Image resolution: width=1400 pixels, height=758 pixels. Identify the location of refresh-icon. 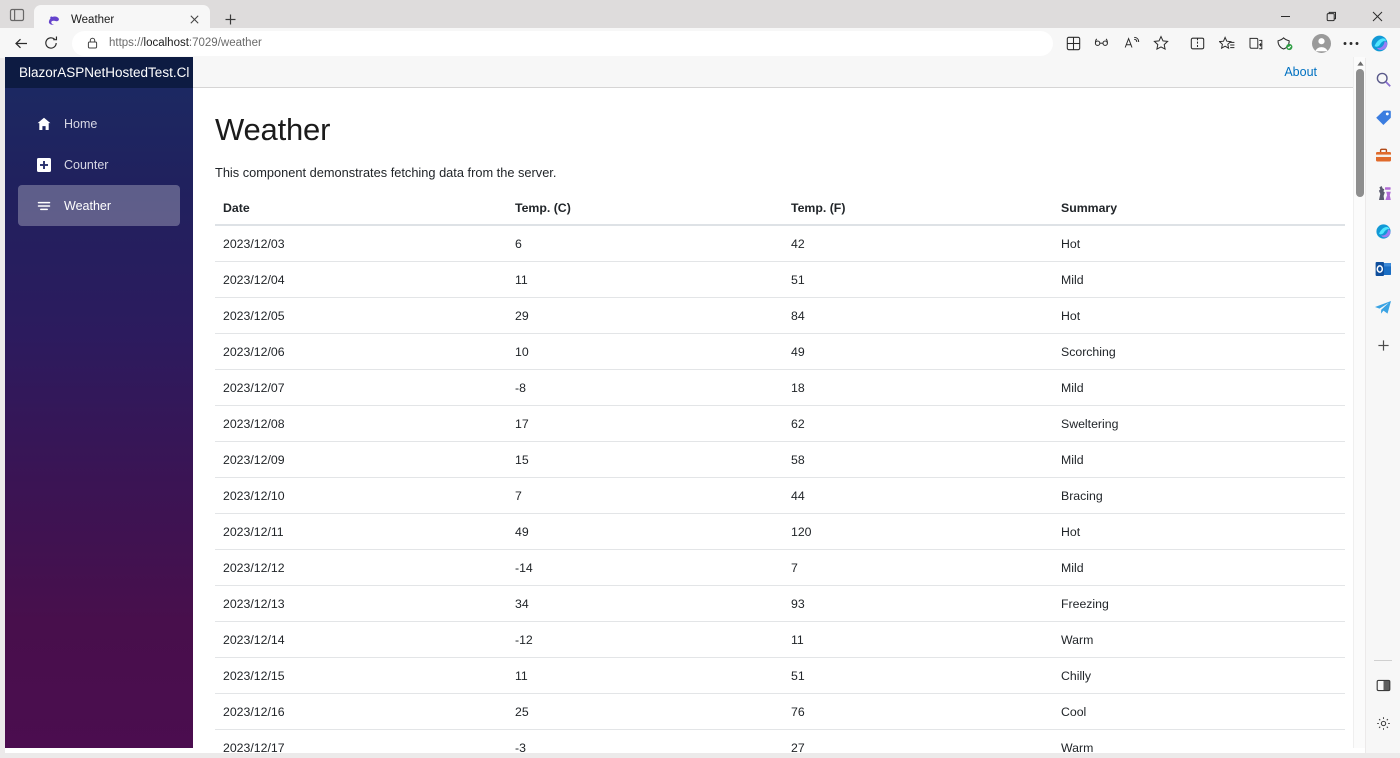
(51, 43).